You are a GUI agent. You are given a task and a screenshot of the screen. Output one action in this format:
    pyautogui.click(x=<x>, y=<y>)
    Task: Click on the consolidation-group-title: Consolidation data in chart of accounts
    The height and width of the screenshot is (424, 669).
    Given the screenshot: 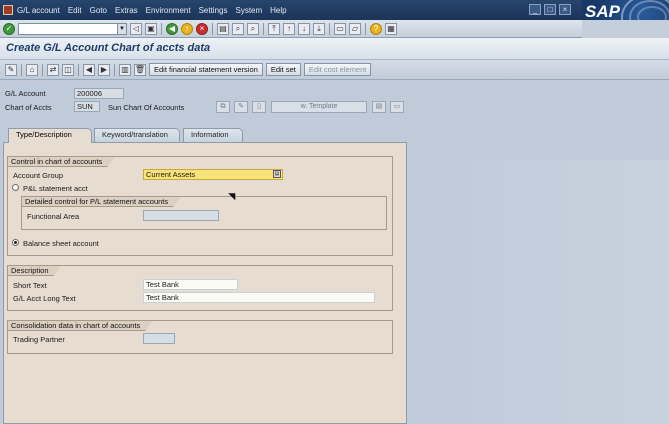 What is the action you would take?
    pyautogui.click(x=80, y=325)
    